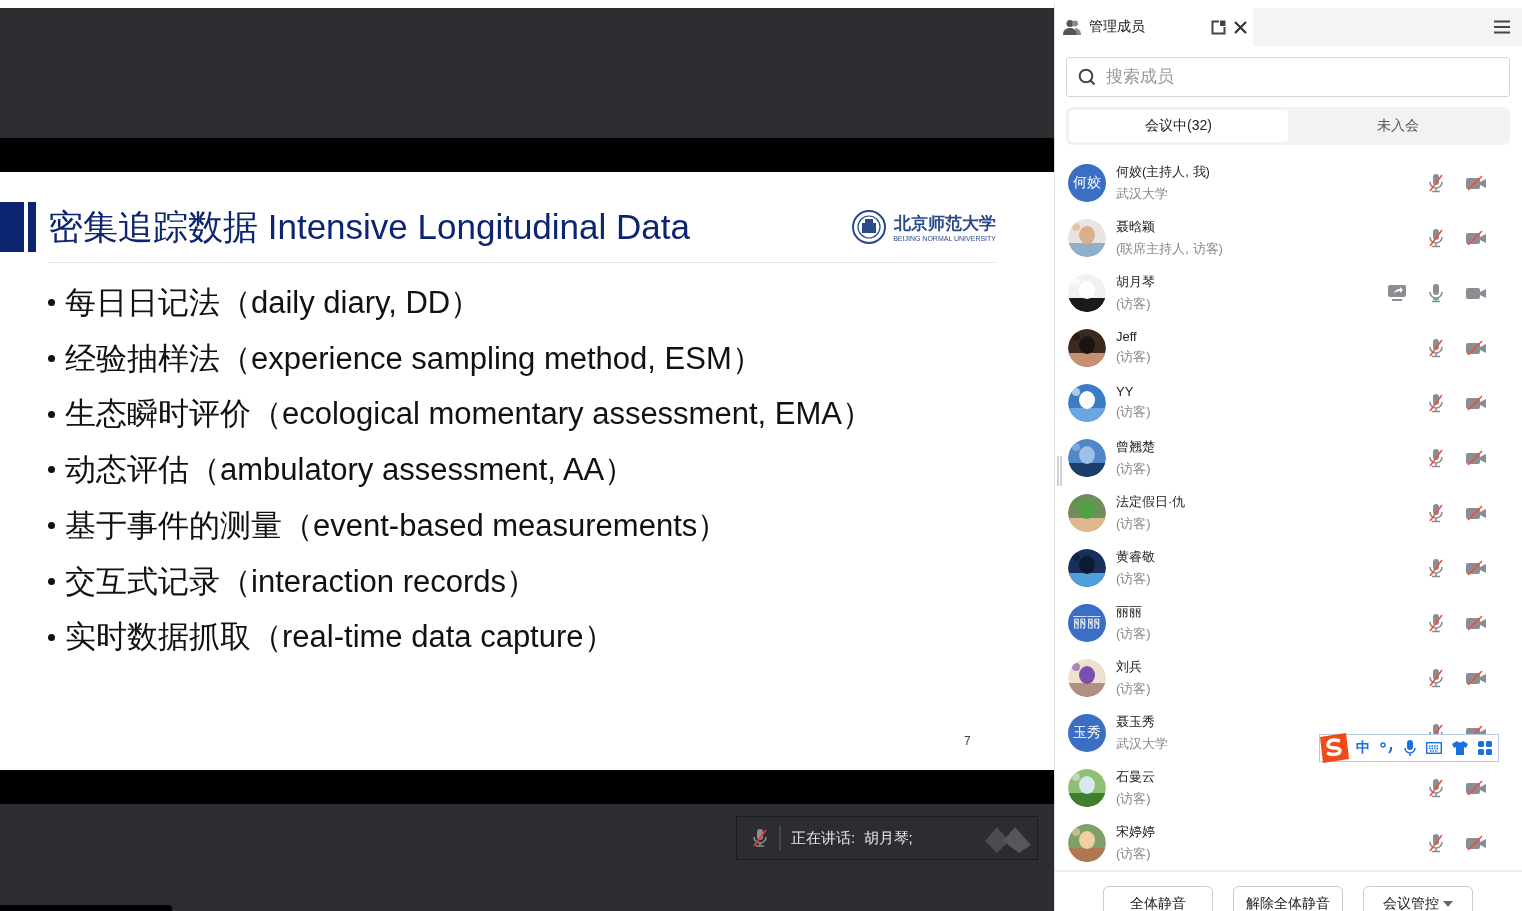 Image resolution: width=1522 pixels, height=911 pixels. What do you see at coordinates (1135, 831) in the screenshot?
I see `member-name: 宋婷婷` at bounding box center [1135, 831].